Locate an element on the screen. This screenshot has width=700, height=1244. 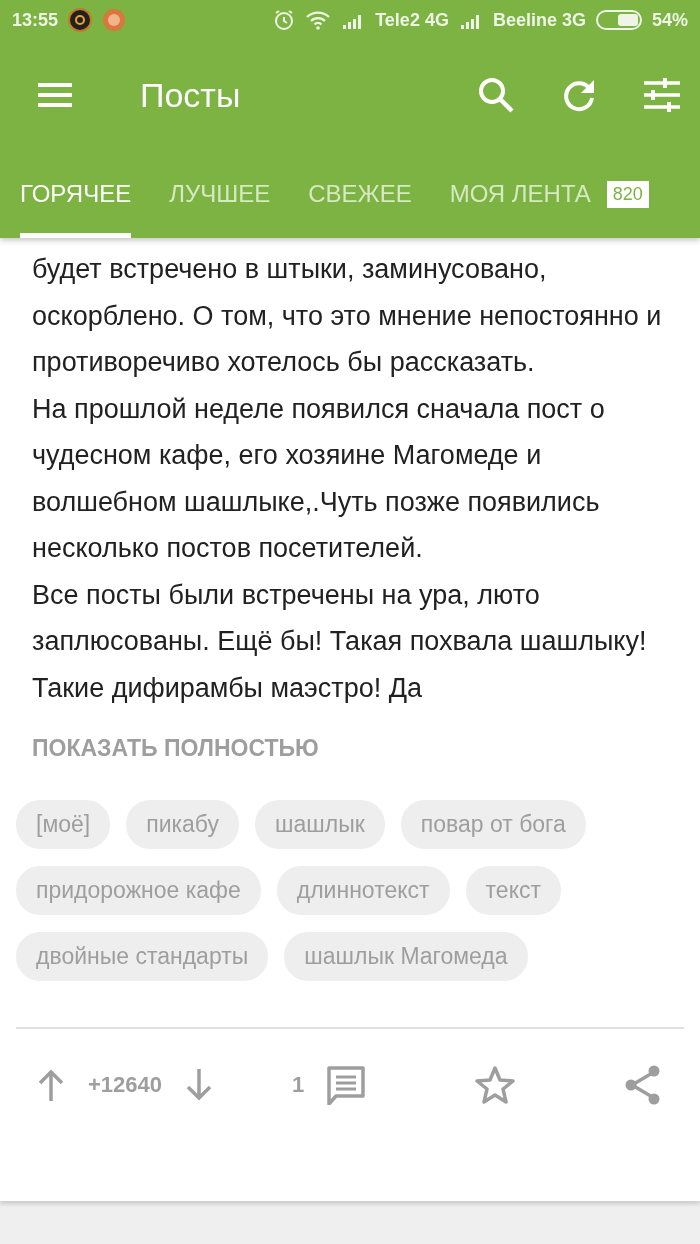
toolbar-title: Посты is located at coordinates (190, 95).